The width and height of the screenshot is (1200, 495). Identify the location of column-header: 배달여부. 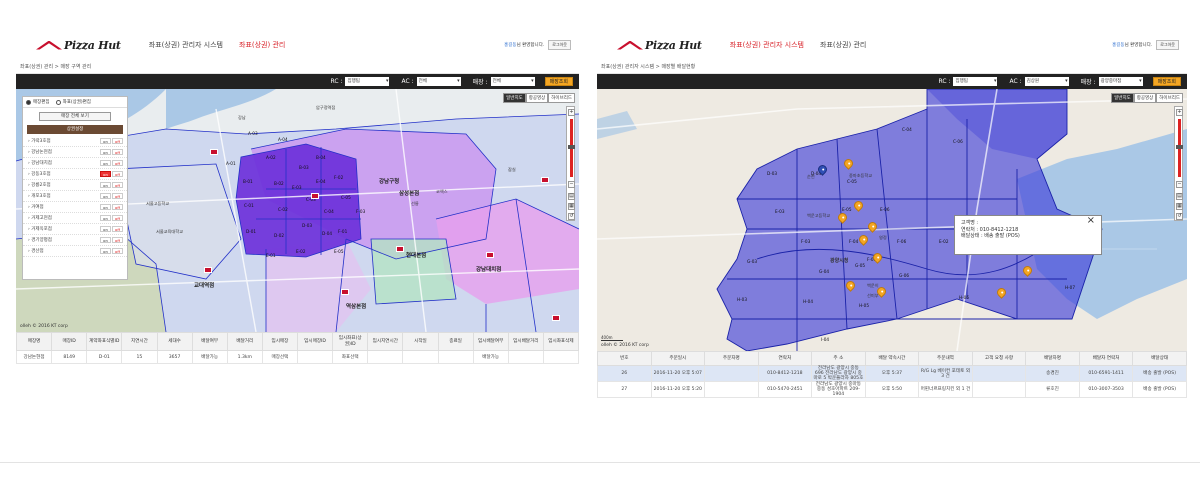
(209, 341).